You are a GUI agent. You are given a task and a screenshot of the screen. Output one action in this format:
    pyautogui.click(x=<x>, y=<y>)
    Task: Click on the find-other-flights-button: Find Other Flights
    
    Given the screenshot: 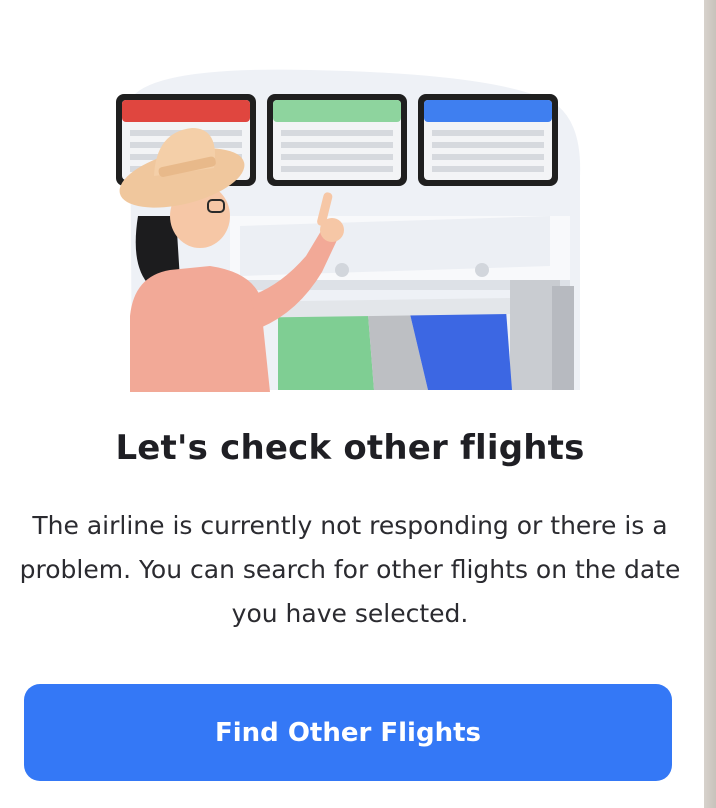 What is the action you would take?
    pyautogui.click(x=348, y=732)
    